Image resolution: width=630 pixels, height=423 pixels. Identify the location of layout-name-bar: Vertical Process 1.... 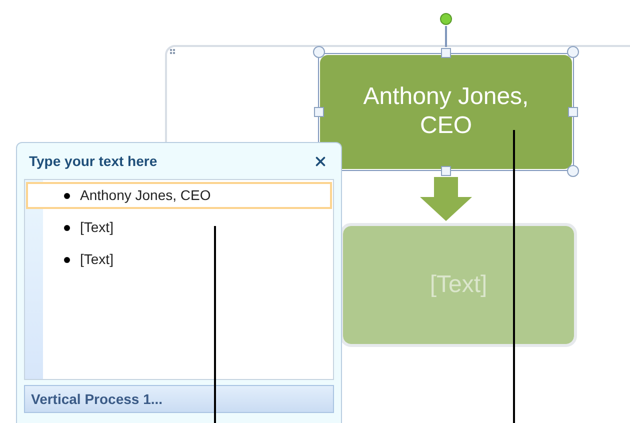
(179, 399).